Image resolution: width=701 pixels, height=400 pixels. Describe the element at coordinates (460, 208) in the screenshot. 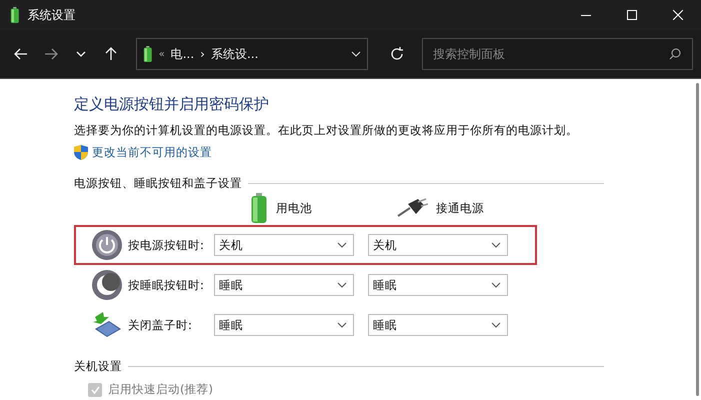

I see `column-heading: 接通电源` at that location.